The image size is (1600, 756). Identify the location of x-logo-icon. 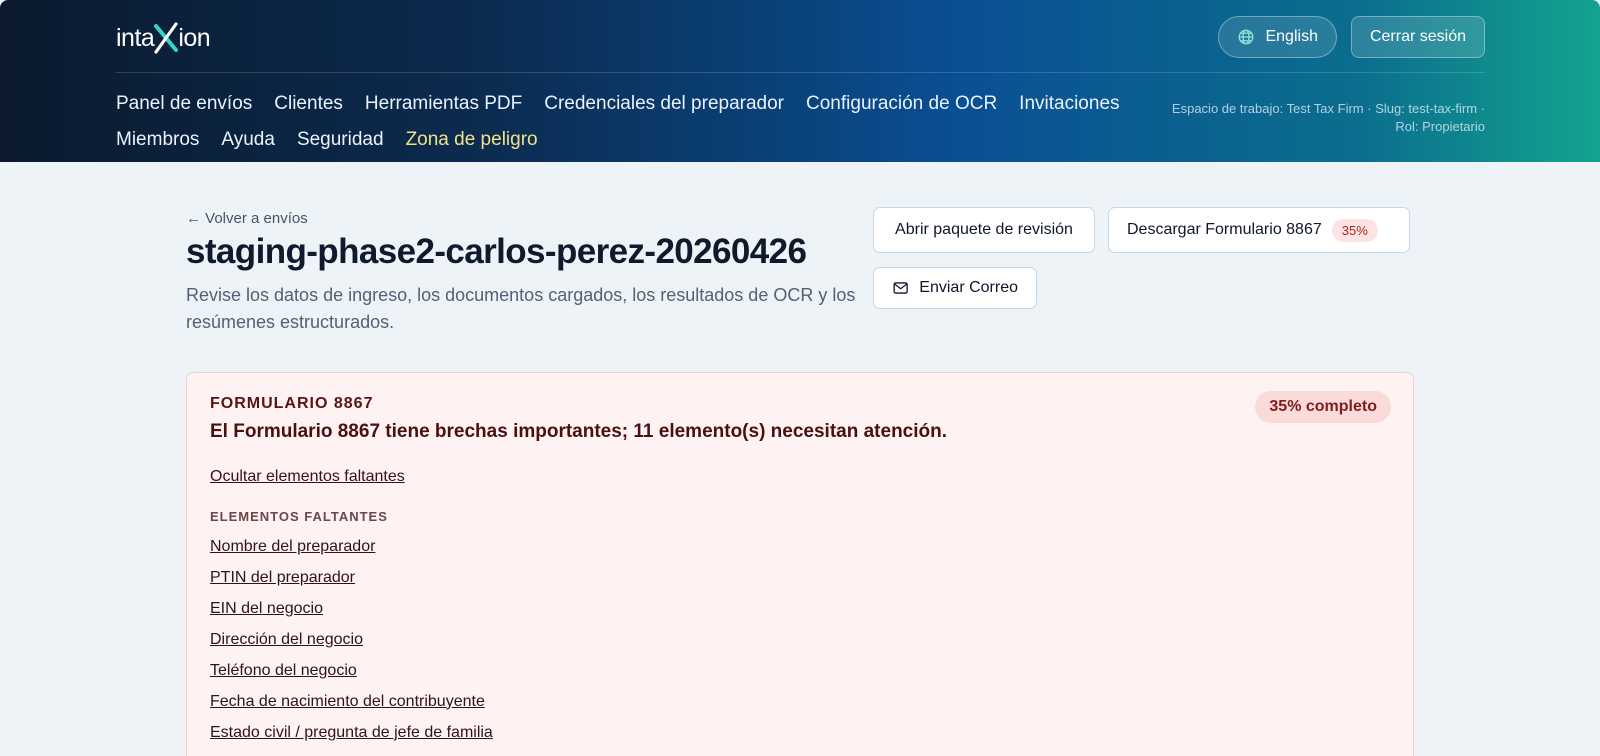
(166, 38).